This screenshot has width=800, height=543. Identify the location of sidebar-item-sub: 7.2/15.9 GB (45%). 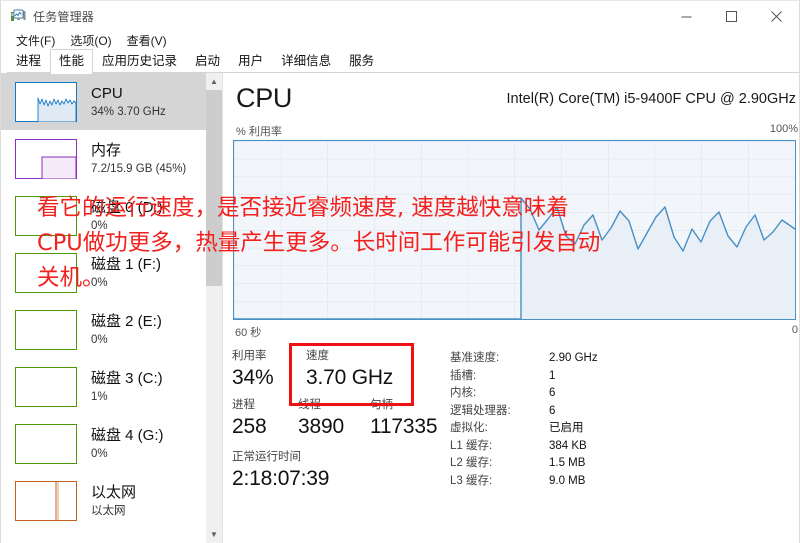
(139, 168).